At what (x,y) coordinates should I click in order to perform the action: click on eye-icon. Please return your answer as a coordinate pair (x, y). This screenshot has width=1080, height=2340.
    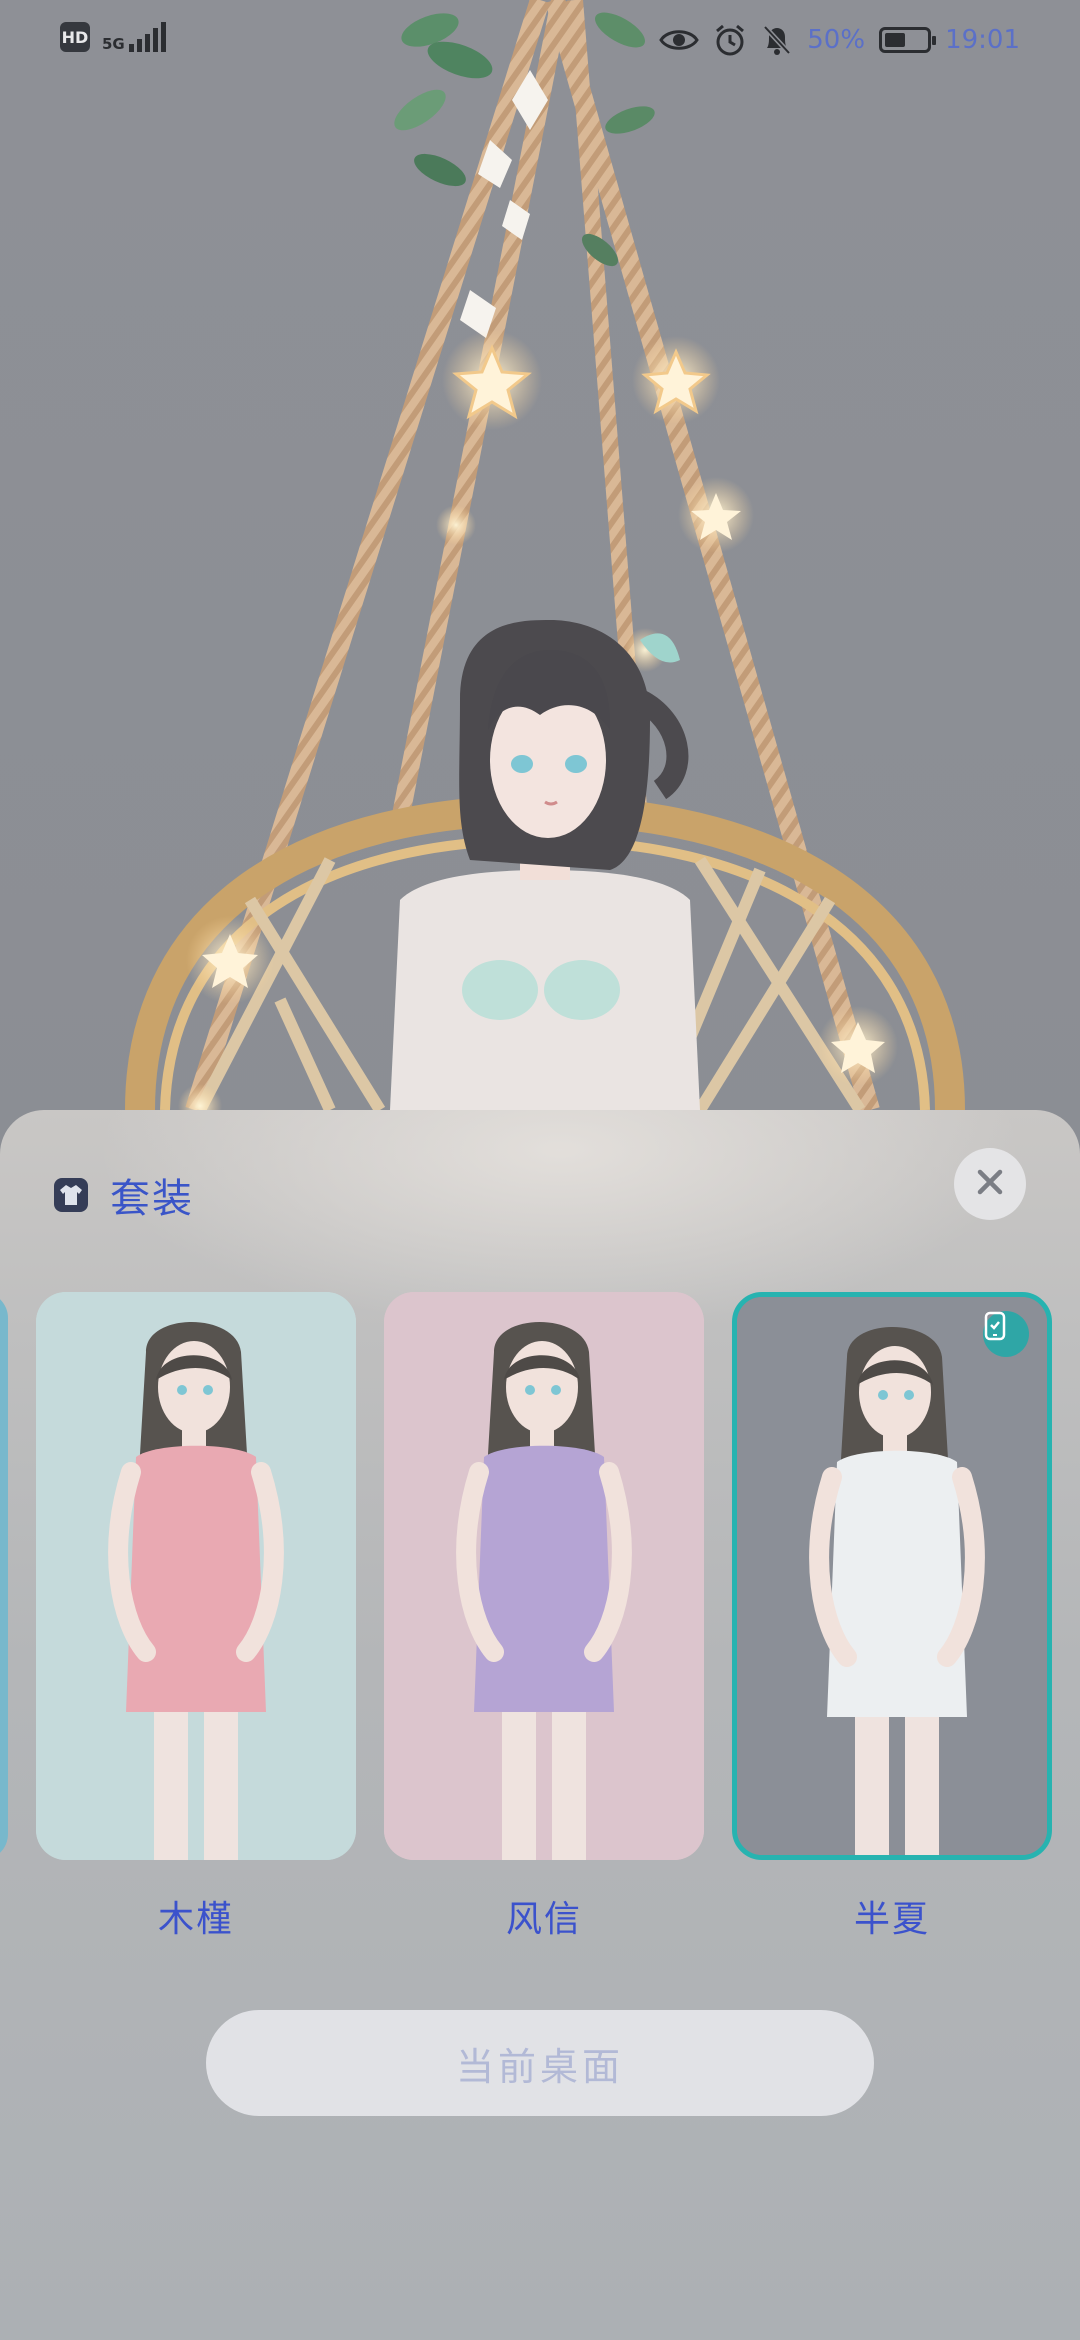
    Looking at the image, I should click on (679, 40).